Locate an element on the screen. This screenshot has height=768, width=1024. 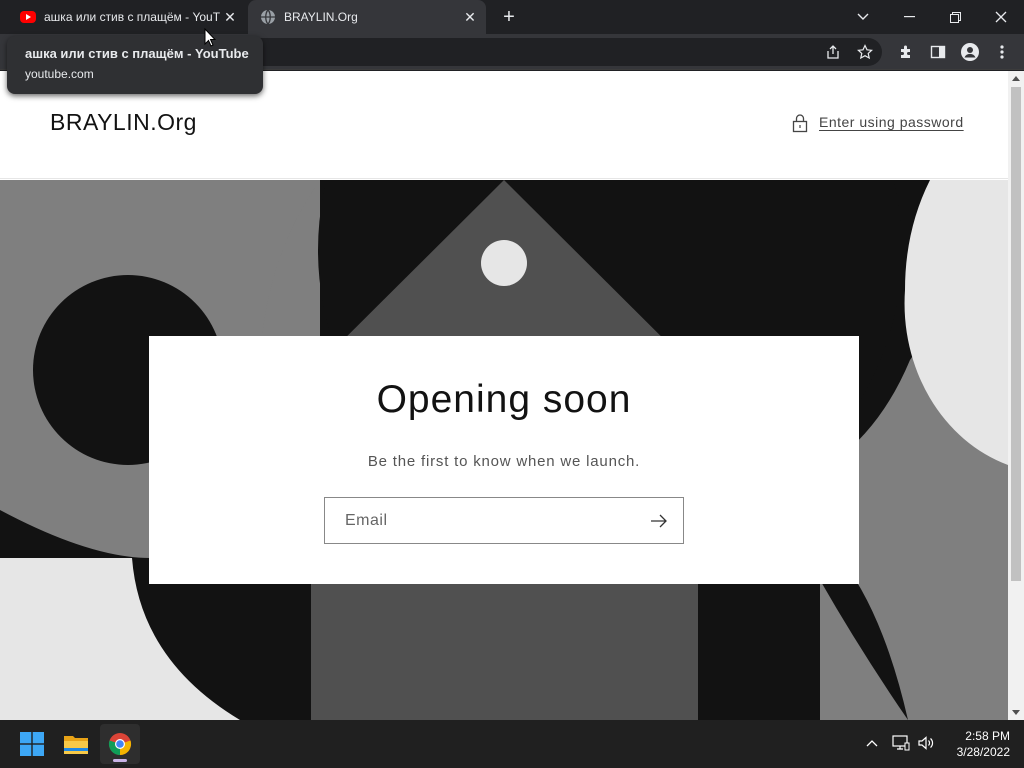
system-clock: 2:58 PM 3/28/2022 is located at coordinates (975, 744).